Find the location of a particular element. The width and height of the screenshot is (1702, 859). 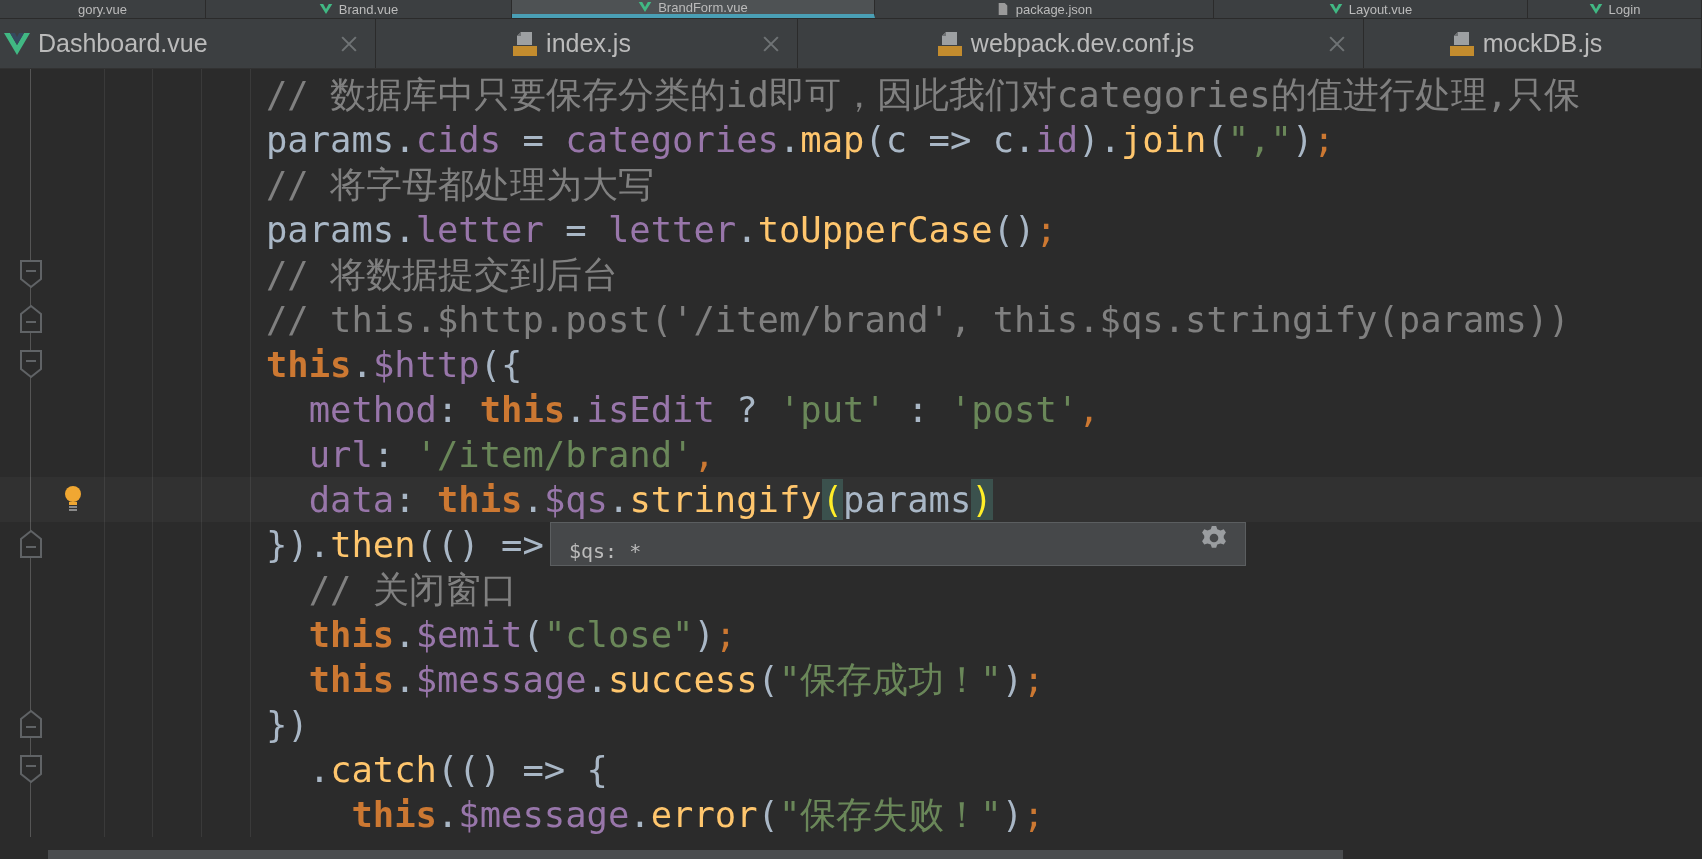

file-tab: Dashboard.vue is located at coordinates (188, 43).